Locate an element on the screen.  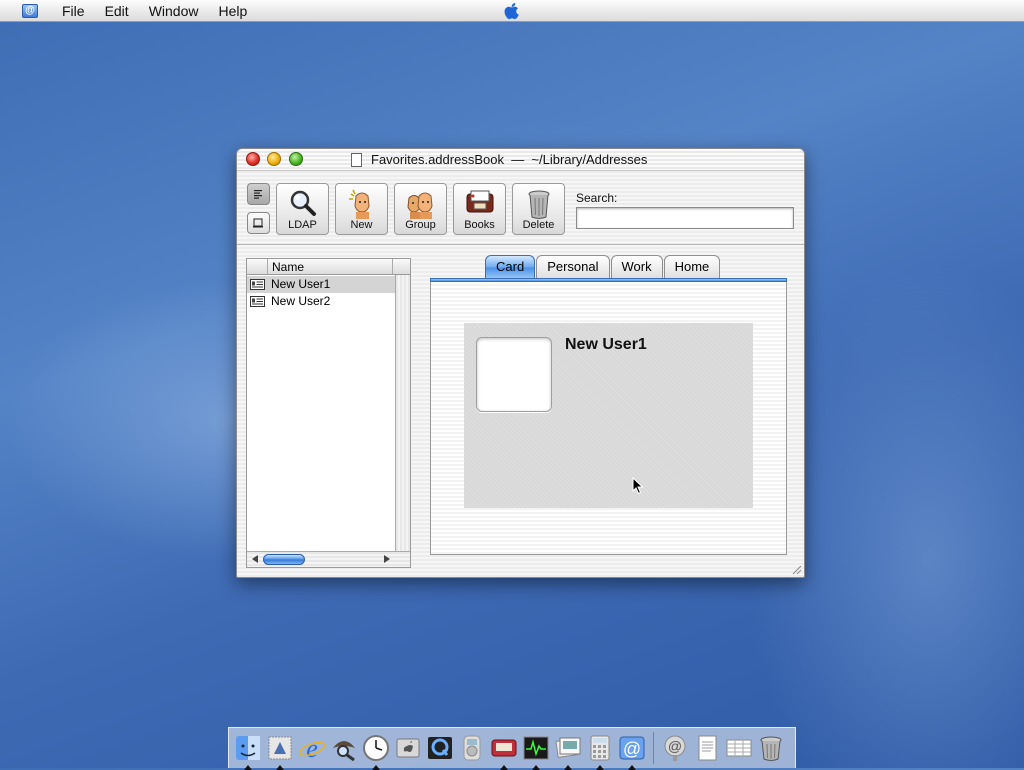
photo-well is located at coordinates (514, 374).